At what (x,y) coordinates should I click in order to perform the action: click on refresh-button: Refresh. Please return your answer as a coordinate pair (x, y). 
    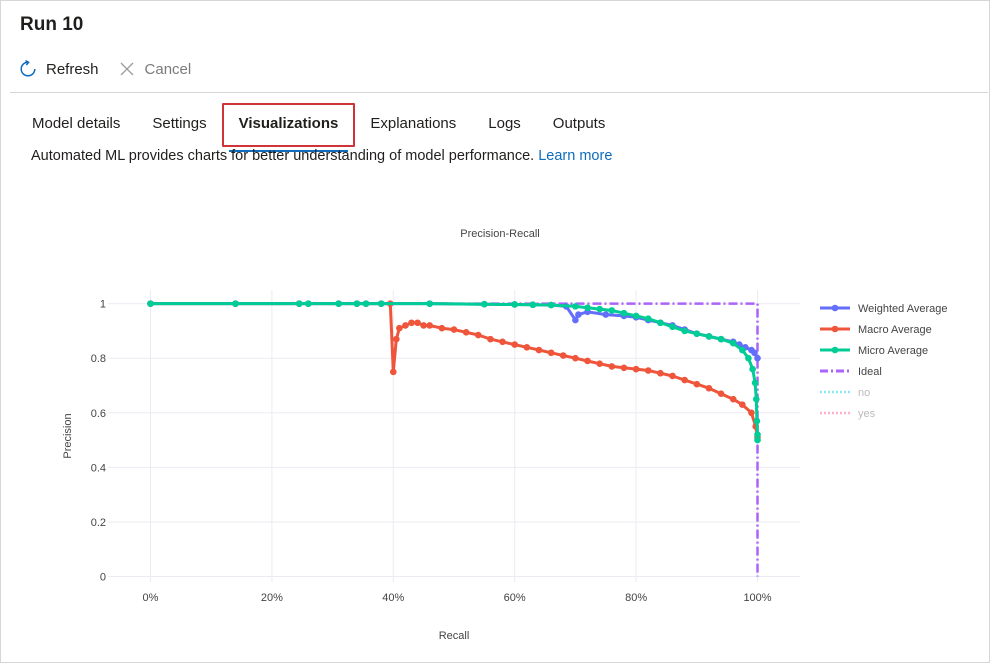
    Looking at the image, I should click on (58, 69).